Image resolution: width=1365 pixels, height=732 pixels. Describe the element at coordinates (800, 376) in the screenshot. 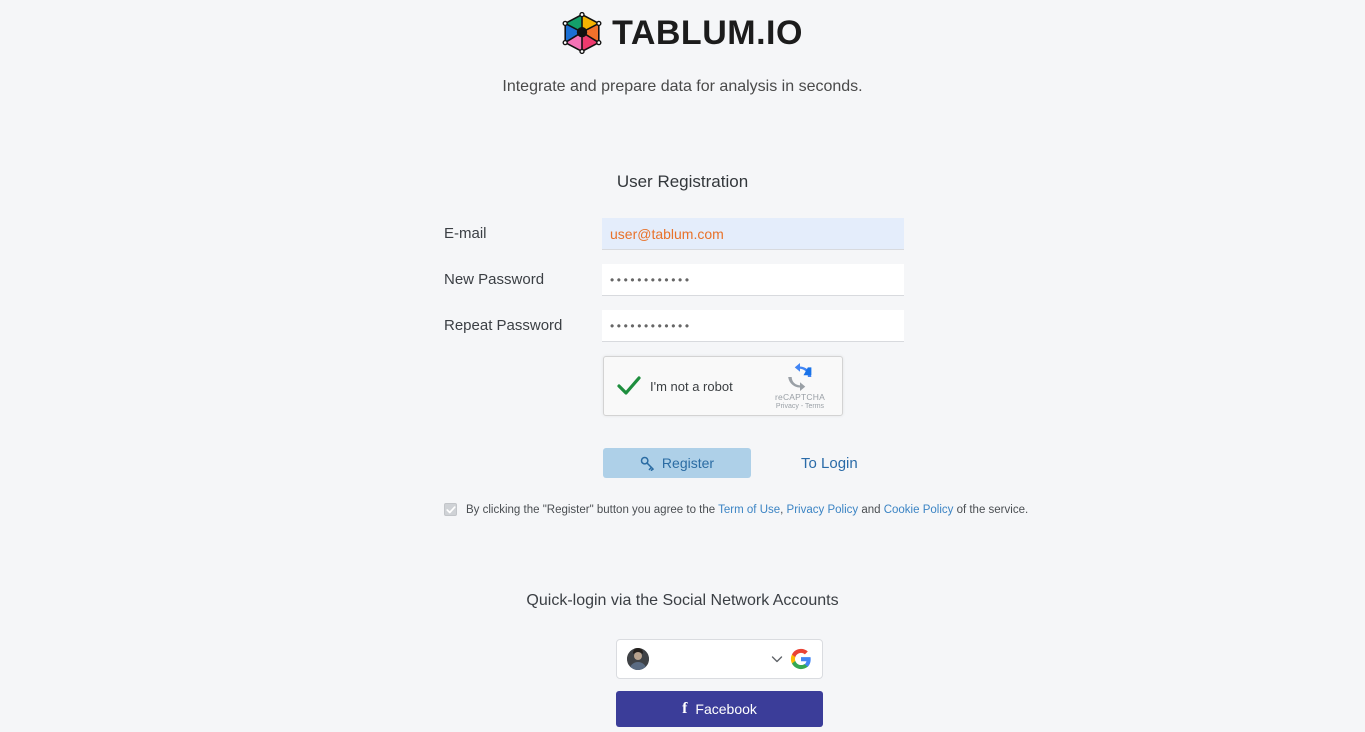

I see `recaptcha-logo-icon` at that location.